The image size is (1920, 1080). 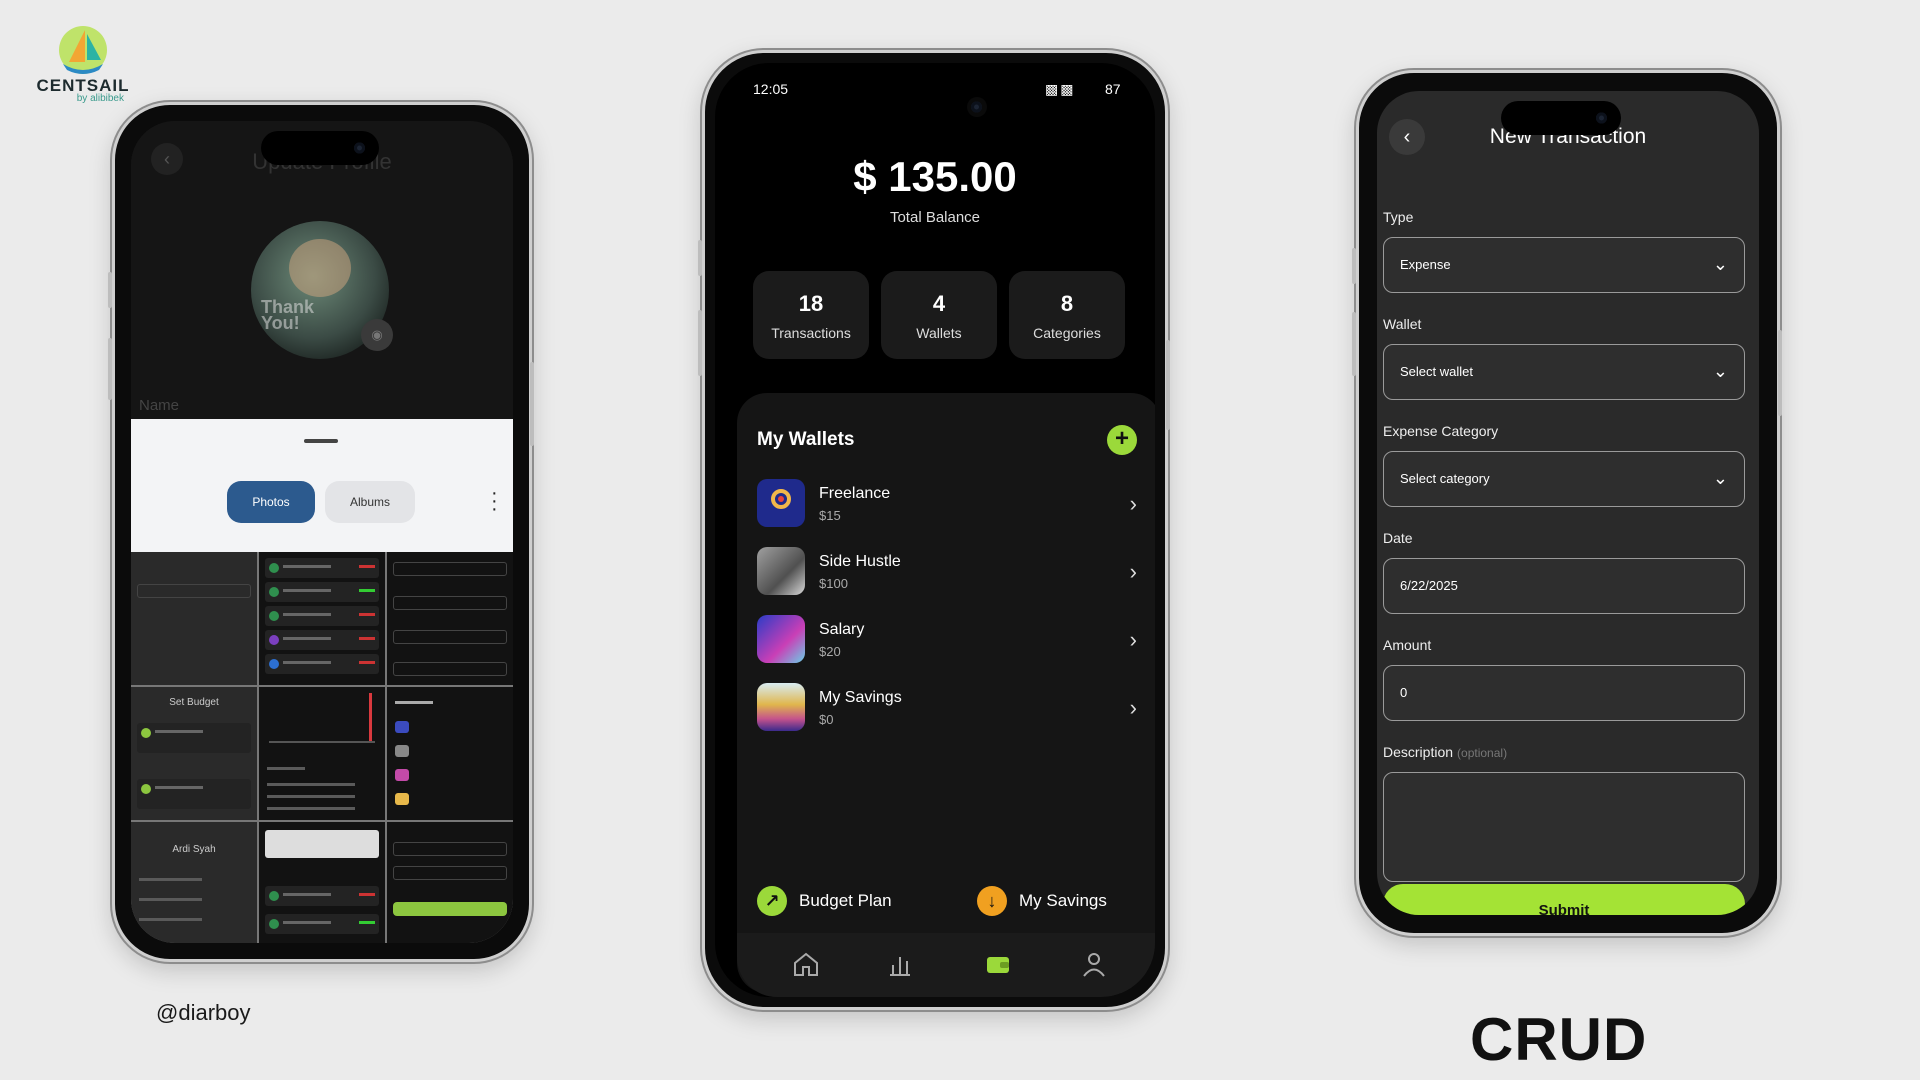 What do you see at coordinates (1094, 964) in the screenshot?
I see `profile-icon` at bounding box center [1094, 964].